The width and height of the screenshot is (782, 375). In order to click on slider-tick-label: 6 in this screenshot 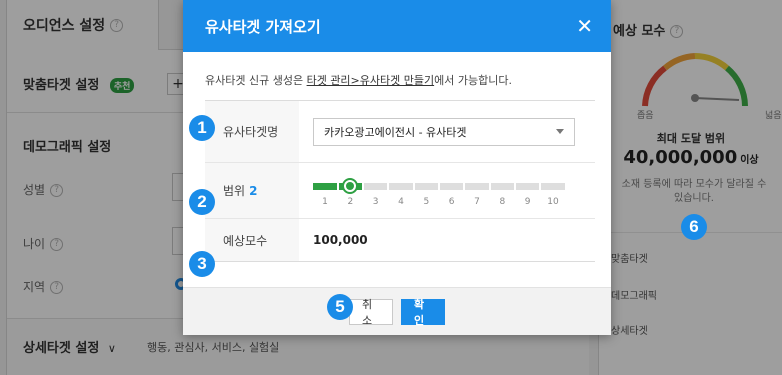, I will do `click(451, 201)`.